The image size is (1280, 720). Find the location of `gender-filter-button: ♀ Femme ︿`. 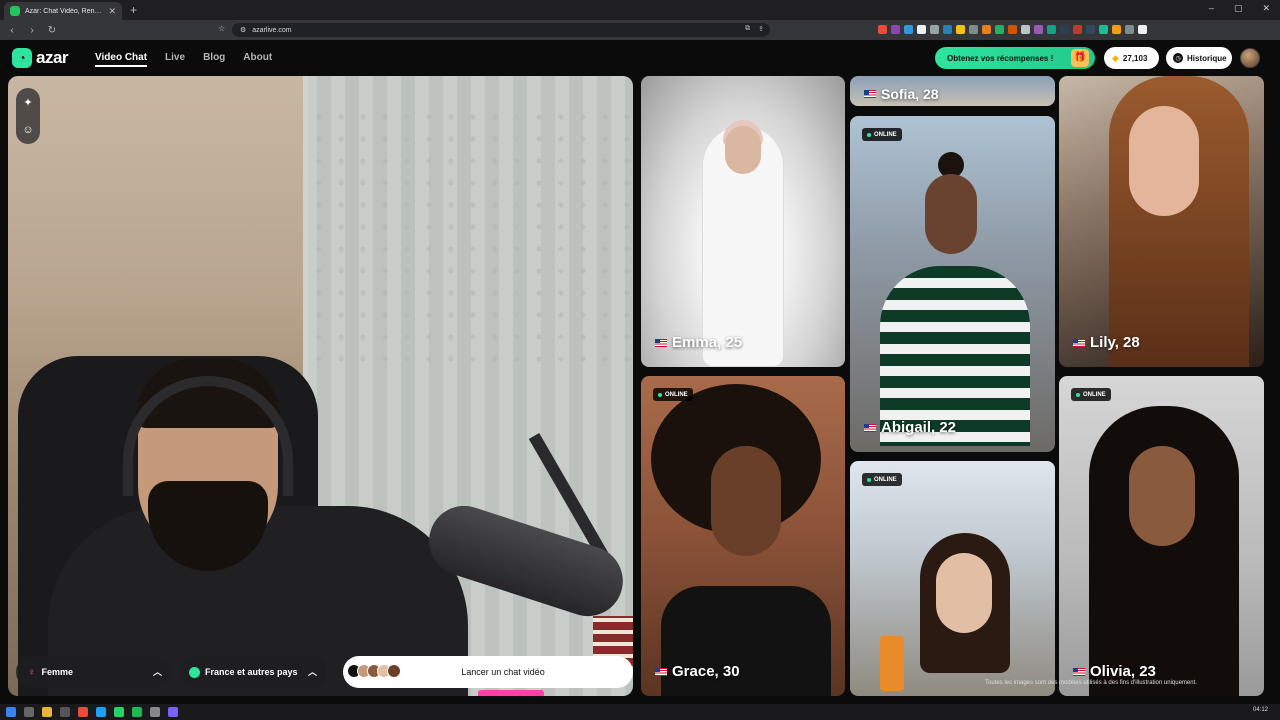

gender-filter-button: ♀ Femme ︿ is located at coordinates (94, 672).